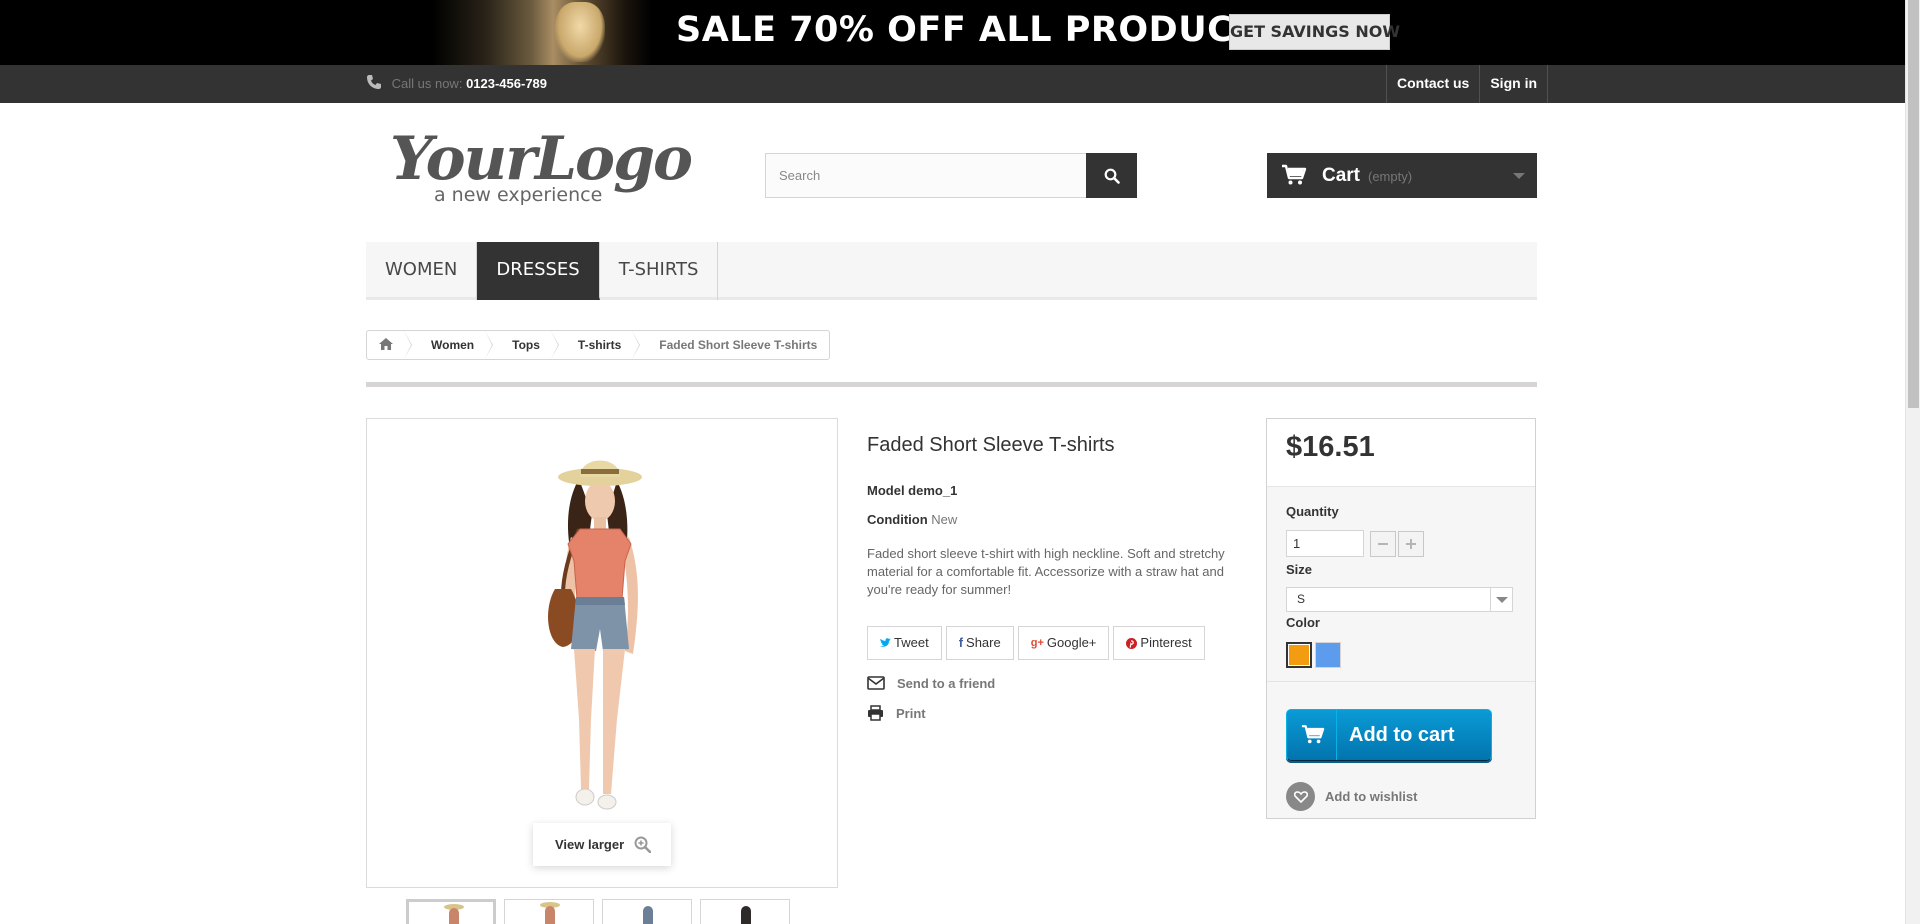  Describe the element at coordinates (580, 32) in the screenshot. I see `banner-model-hair` at that location.